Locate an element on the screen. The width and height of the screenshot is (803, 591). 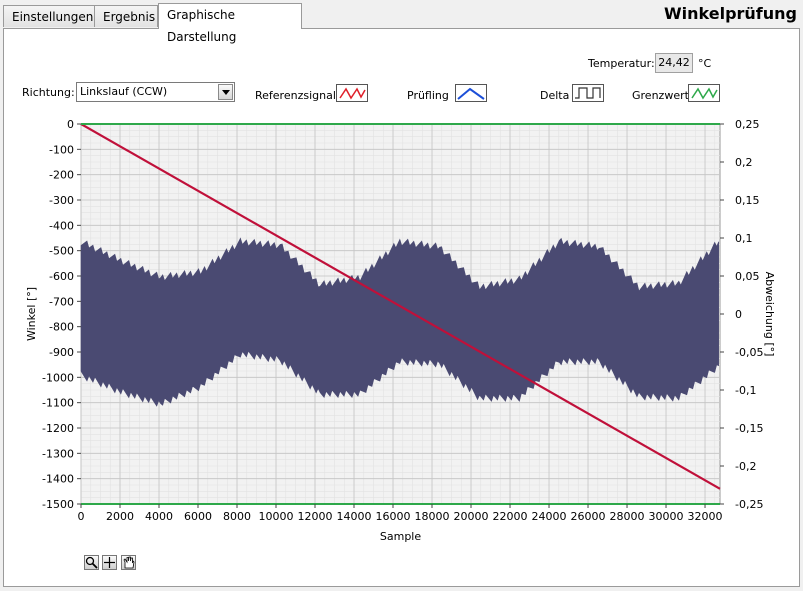
y-tick-label: -500 is located at coordinates (61, 251).